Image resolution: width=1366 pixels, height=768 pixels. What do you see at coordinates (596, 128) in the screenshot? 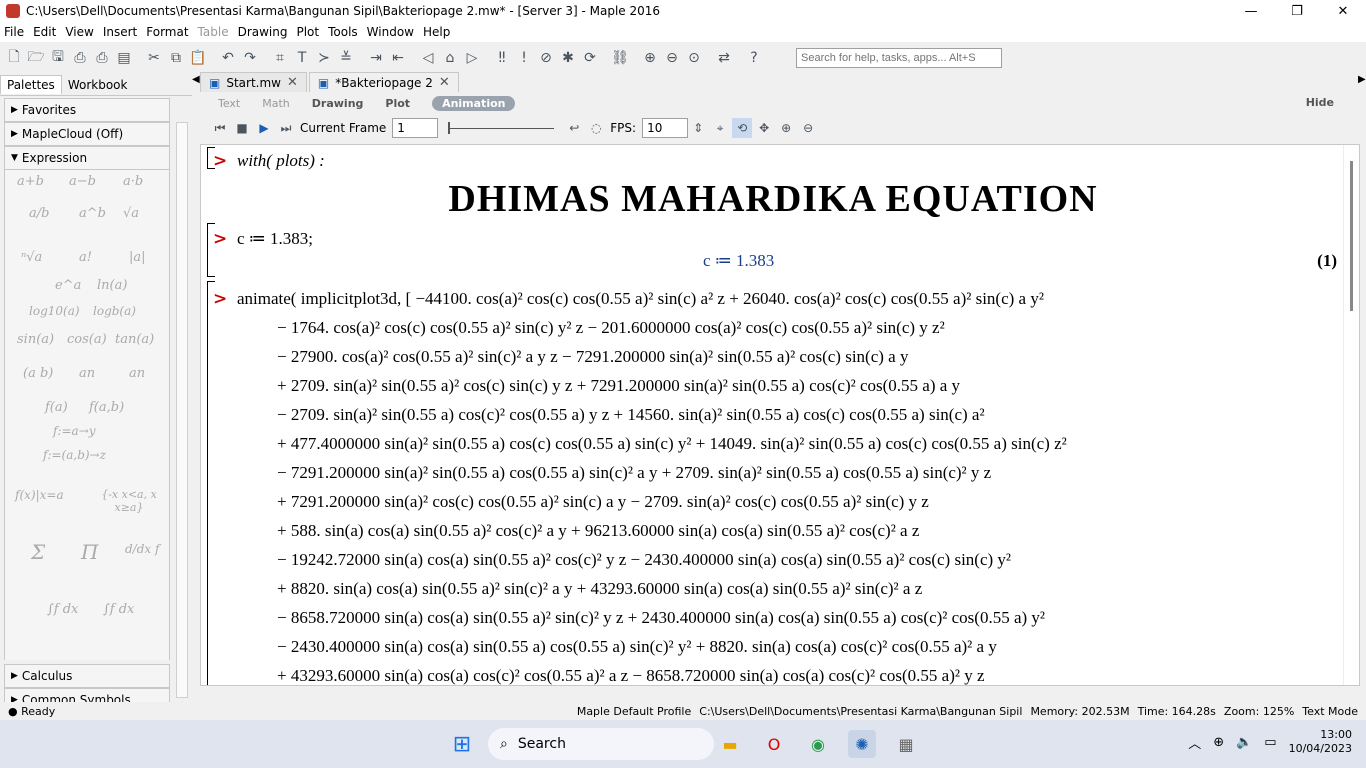
I see `direction-icon: ◌` at bounding box center [596, 128].